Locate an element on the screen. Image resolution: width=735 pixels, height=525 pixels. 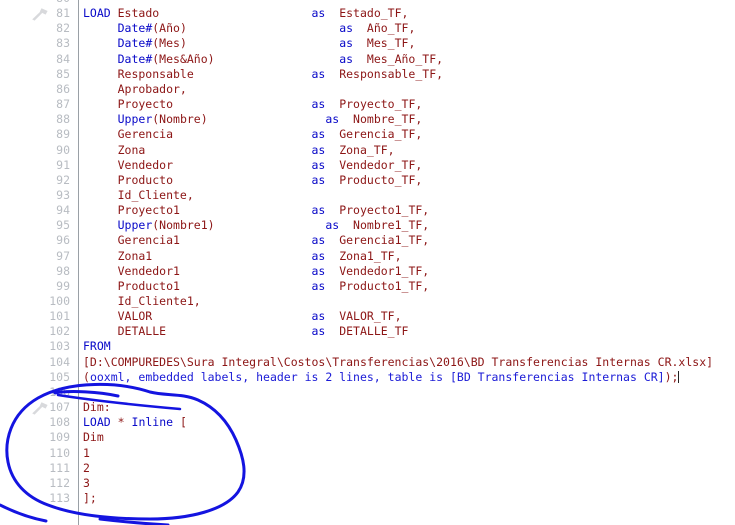
code-line: 95 Upper(Nombre1) as Nombre1_TF, is located at coordinates (367, 225).